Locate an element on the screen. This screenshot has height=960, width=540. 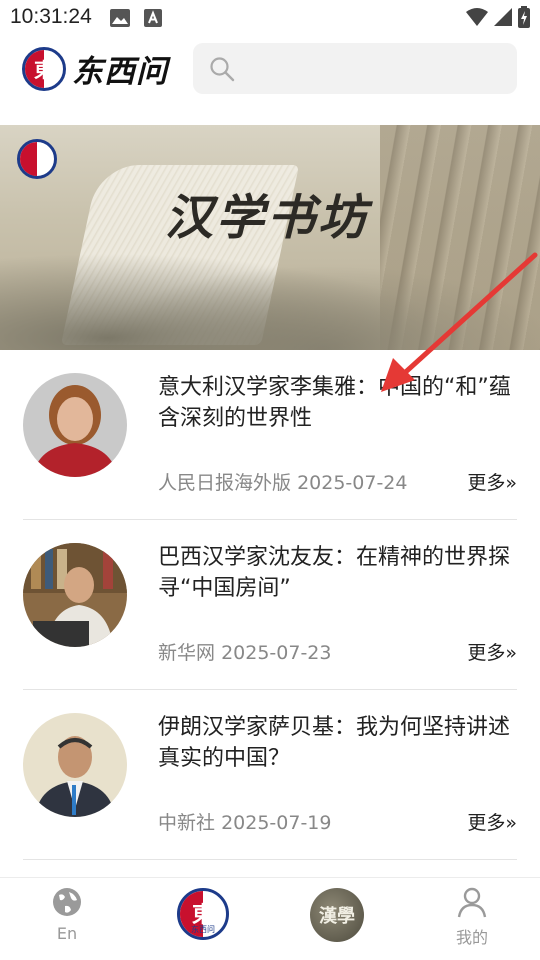
app-logo: 東 东西问 is located at coordinates (95, 68).